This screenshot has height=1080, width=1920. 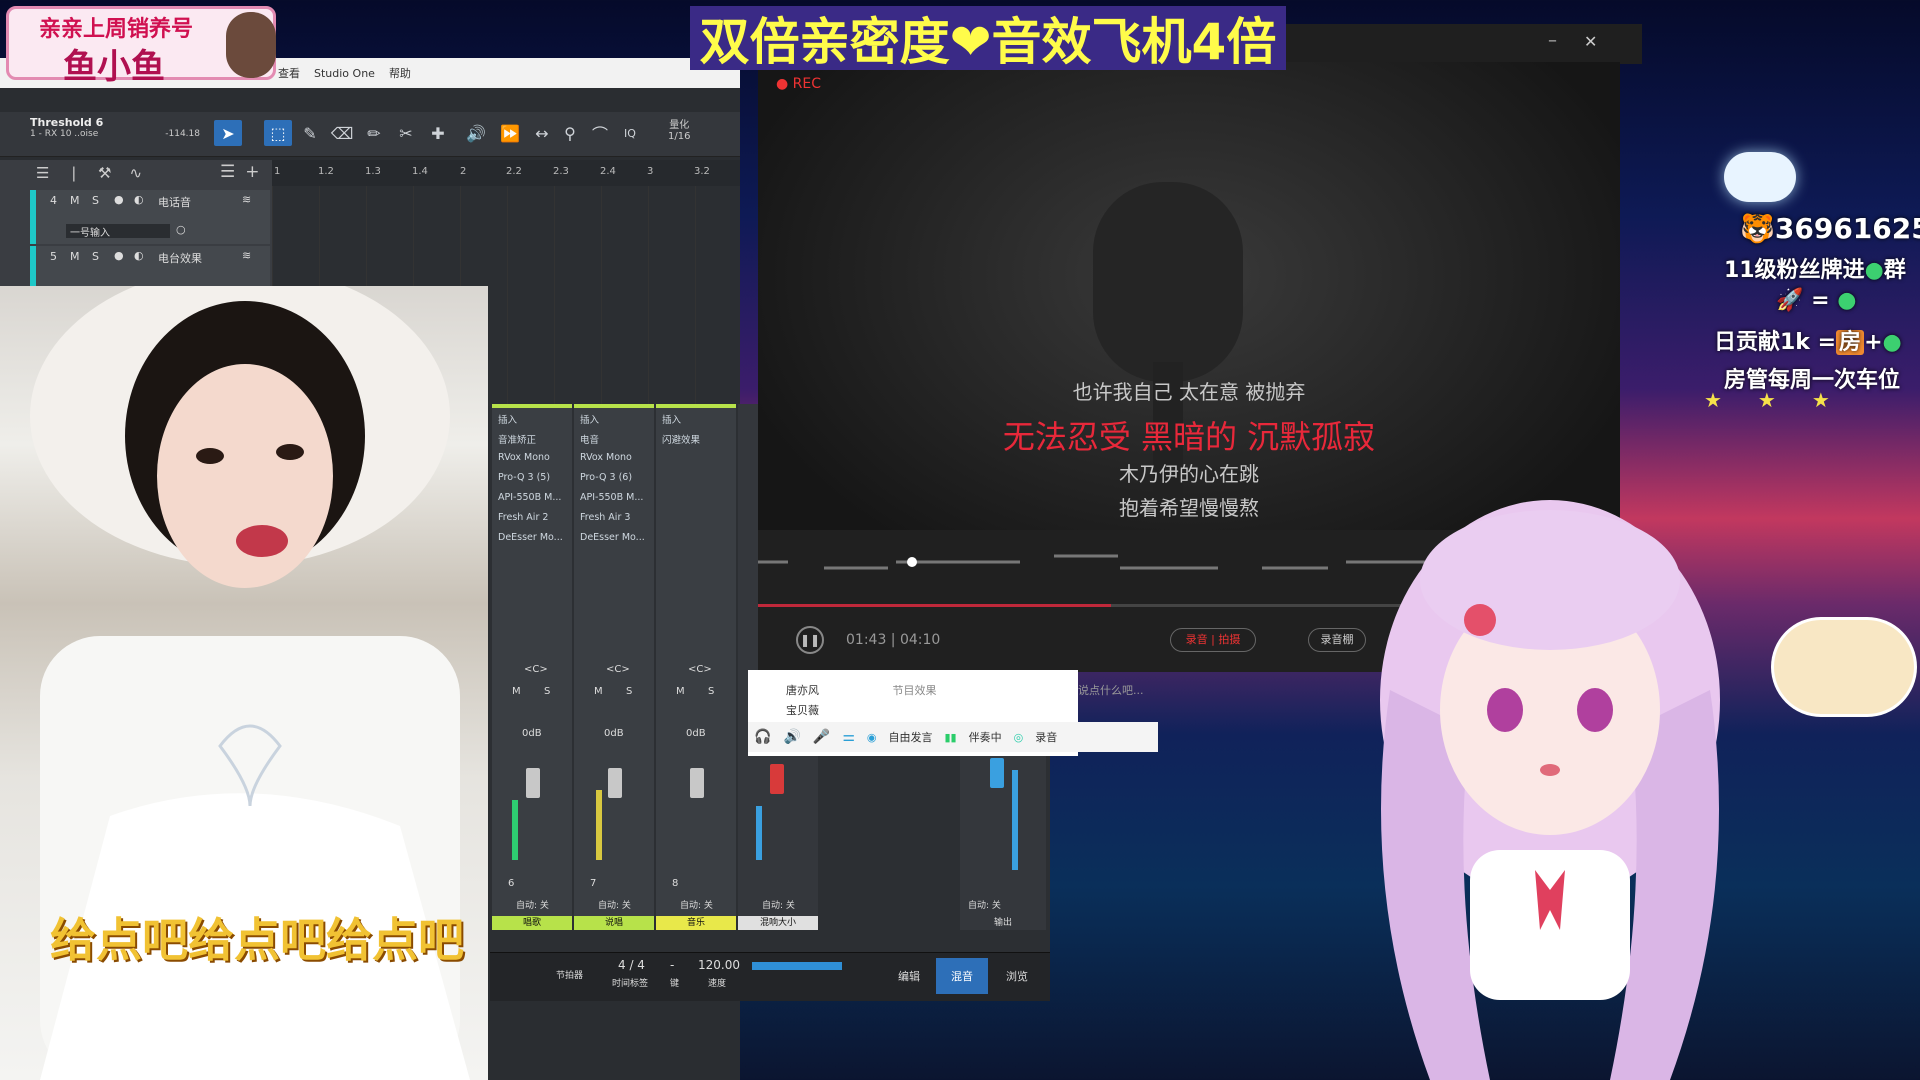 I want to click on track-input-select: 一号输入, so click(x=118, y=231).